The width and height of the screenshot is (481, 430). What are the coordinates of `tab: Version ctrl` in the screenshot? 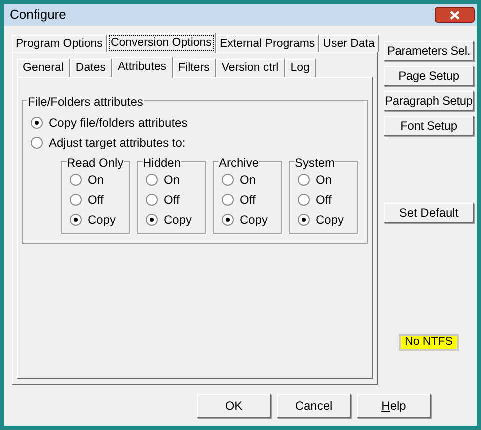 It's located at (250, 68).